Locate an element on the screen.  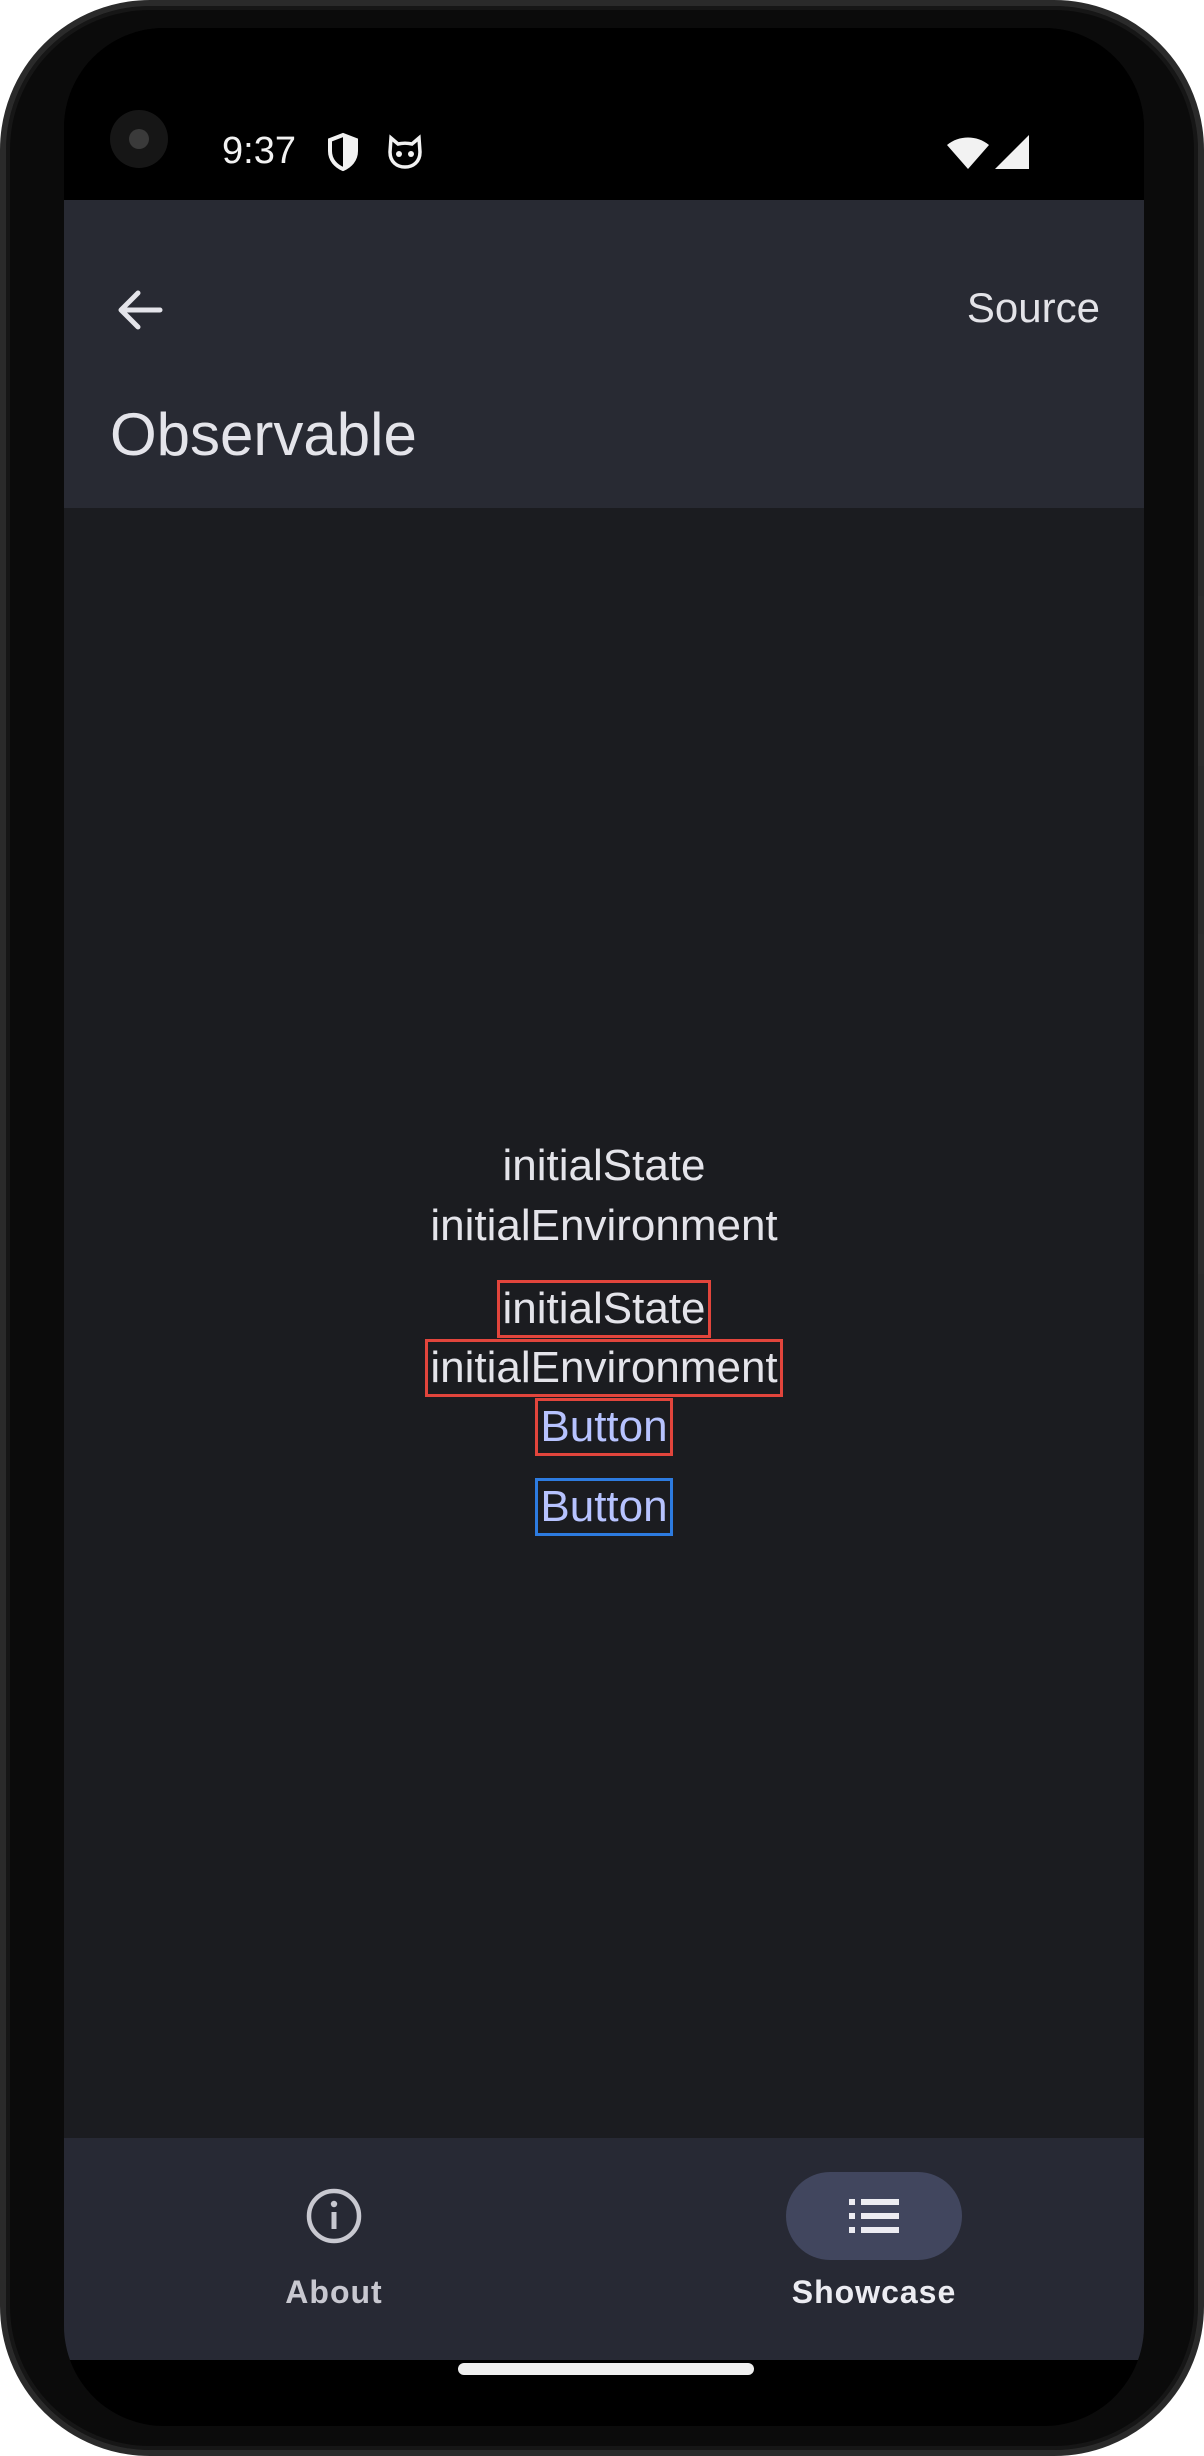
source-button: Source is located at coordinates (1033, 308).